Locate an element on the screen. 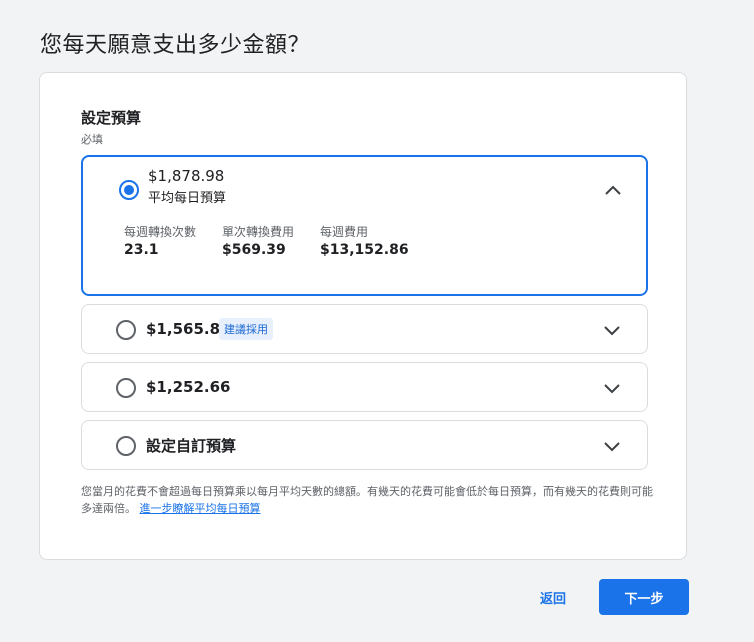 Image resolution: width=754 pixels, height=642 pixels. stat-label-conversions: 每週轉換次數 is located at coordinates (160, 232).